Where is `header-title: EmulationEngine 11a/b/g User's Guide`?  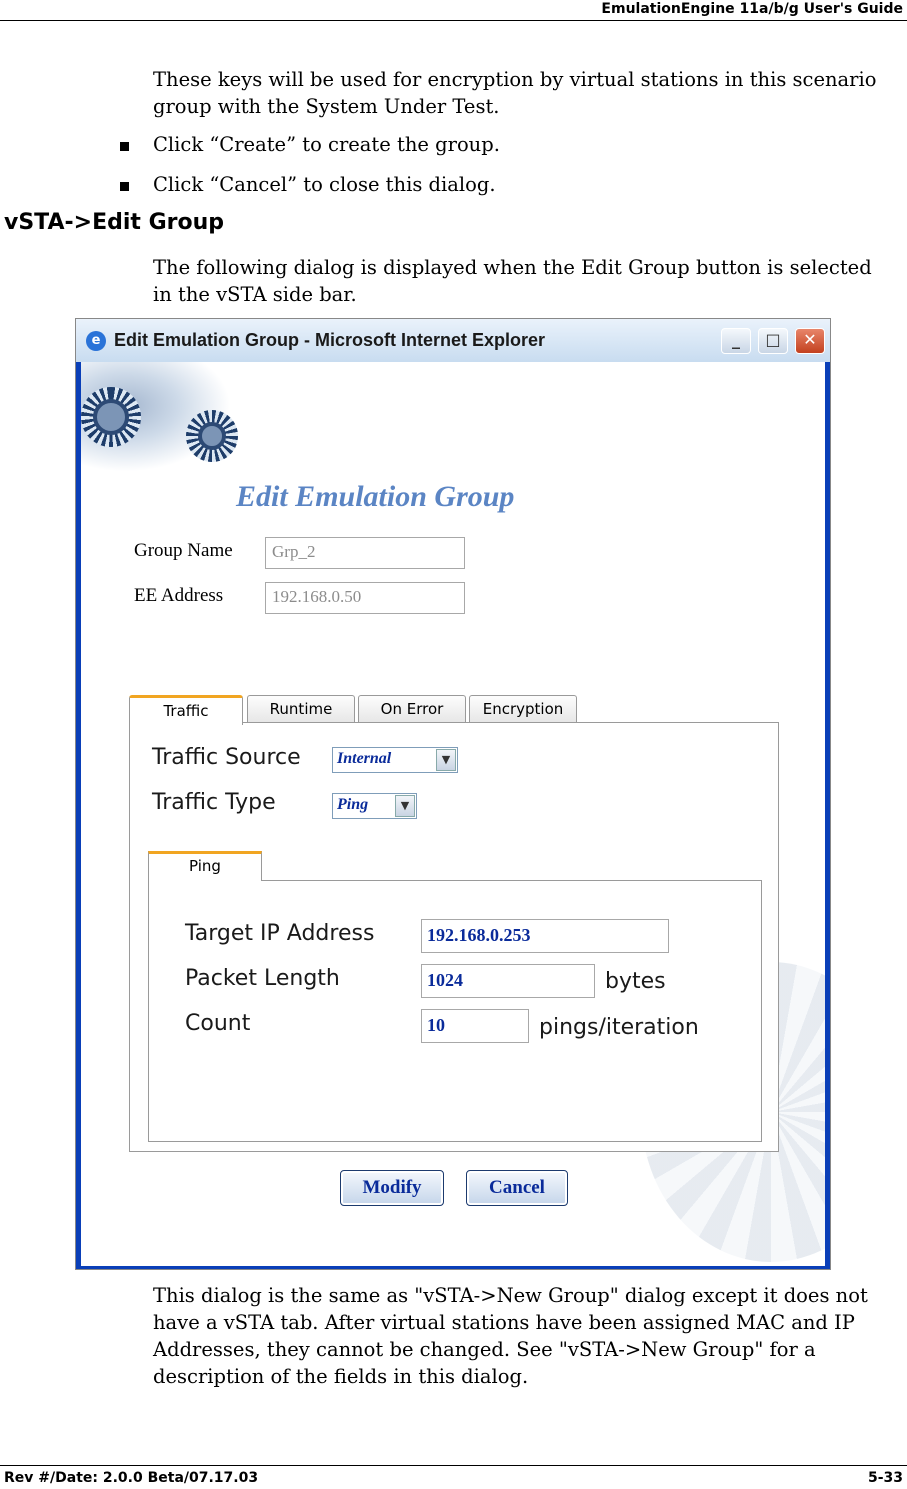 header-title: EmulationEngine 11a/b/g User's Guide is located at coordinates (752, 9).